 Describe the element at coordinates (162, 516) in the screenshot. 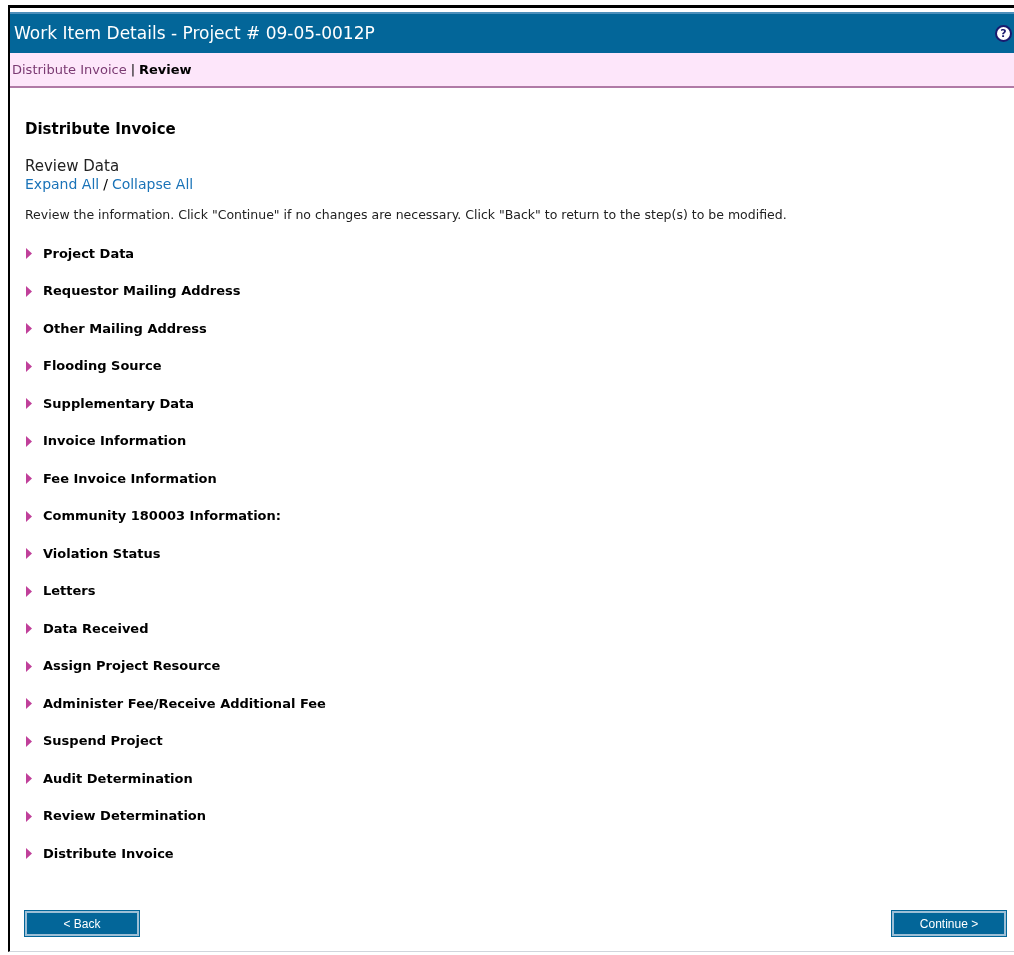

I see `section-toggle: Community 180003 Information:` at that location.